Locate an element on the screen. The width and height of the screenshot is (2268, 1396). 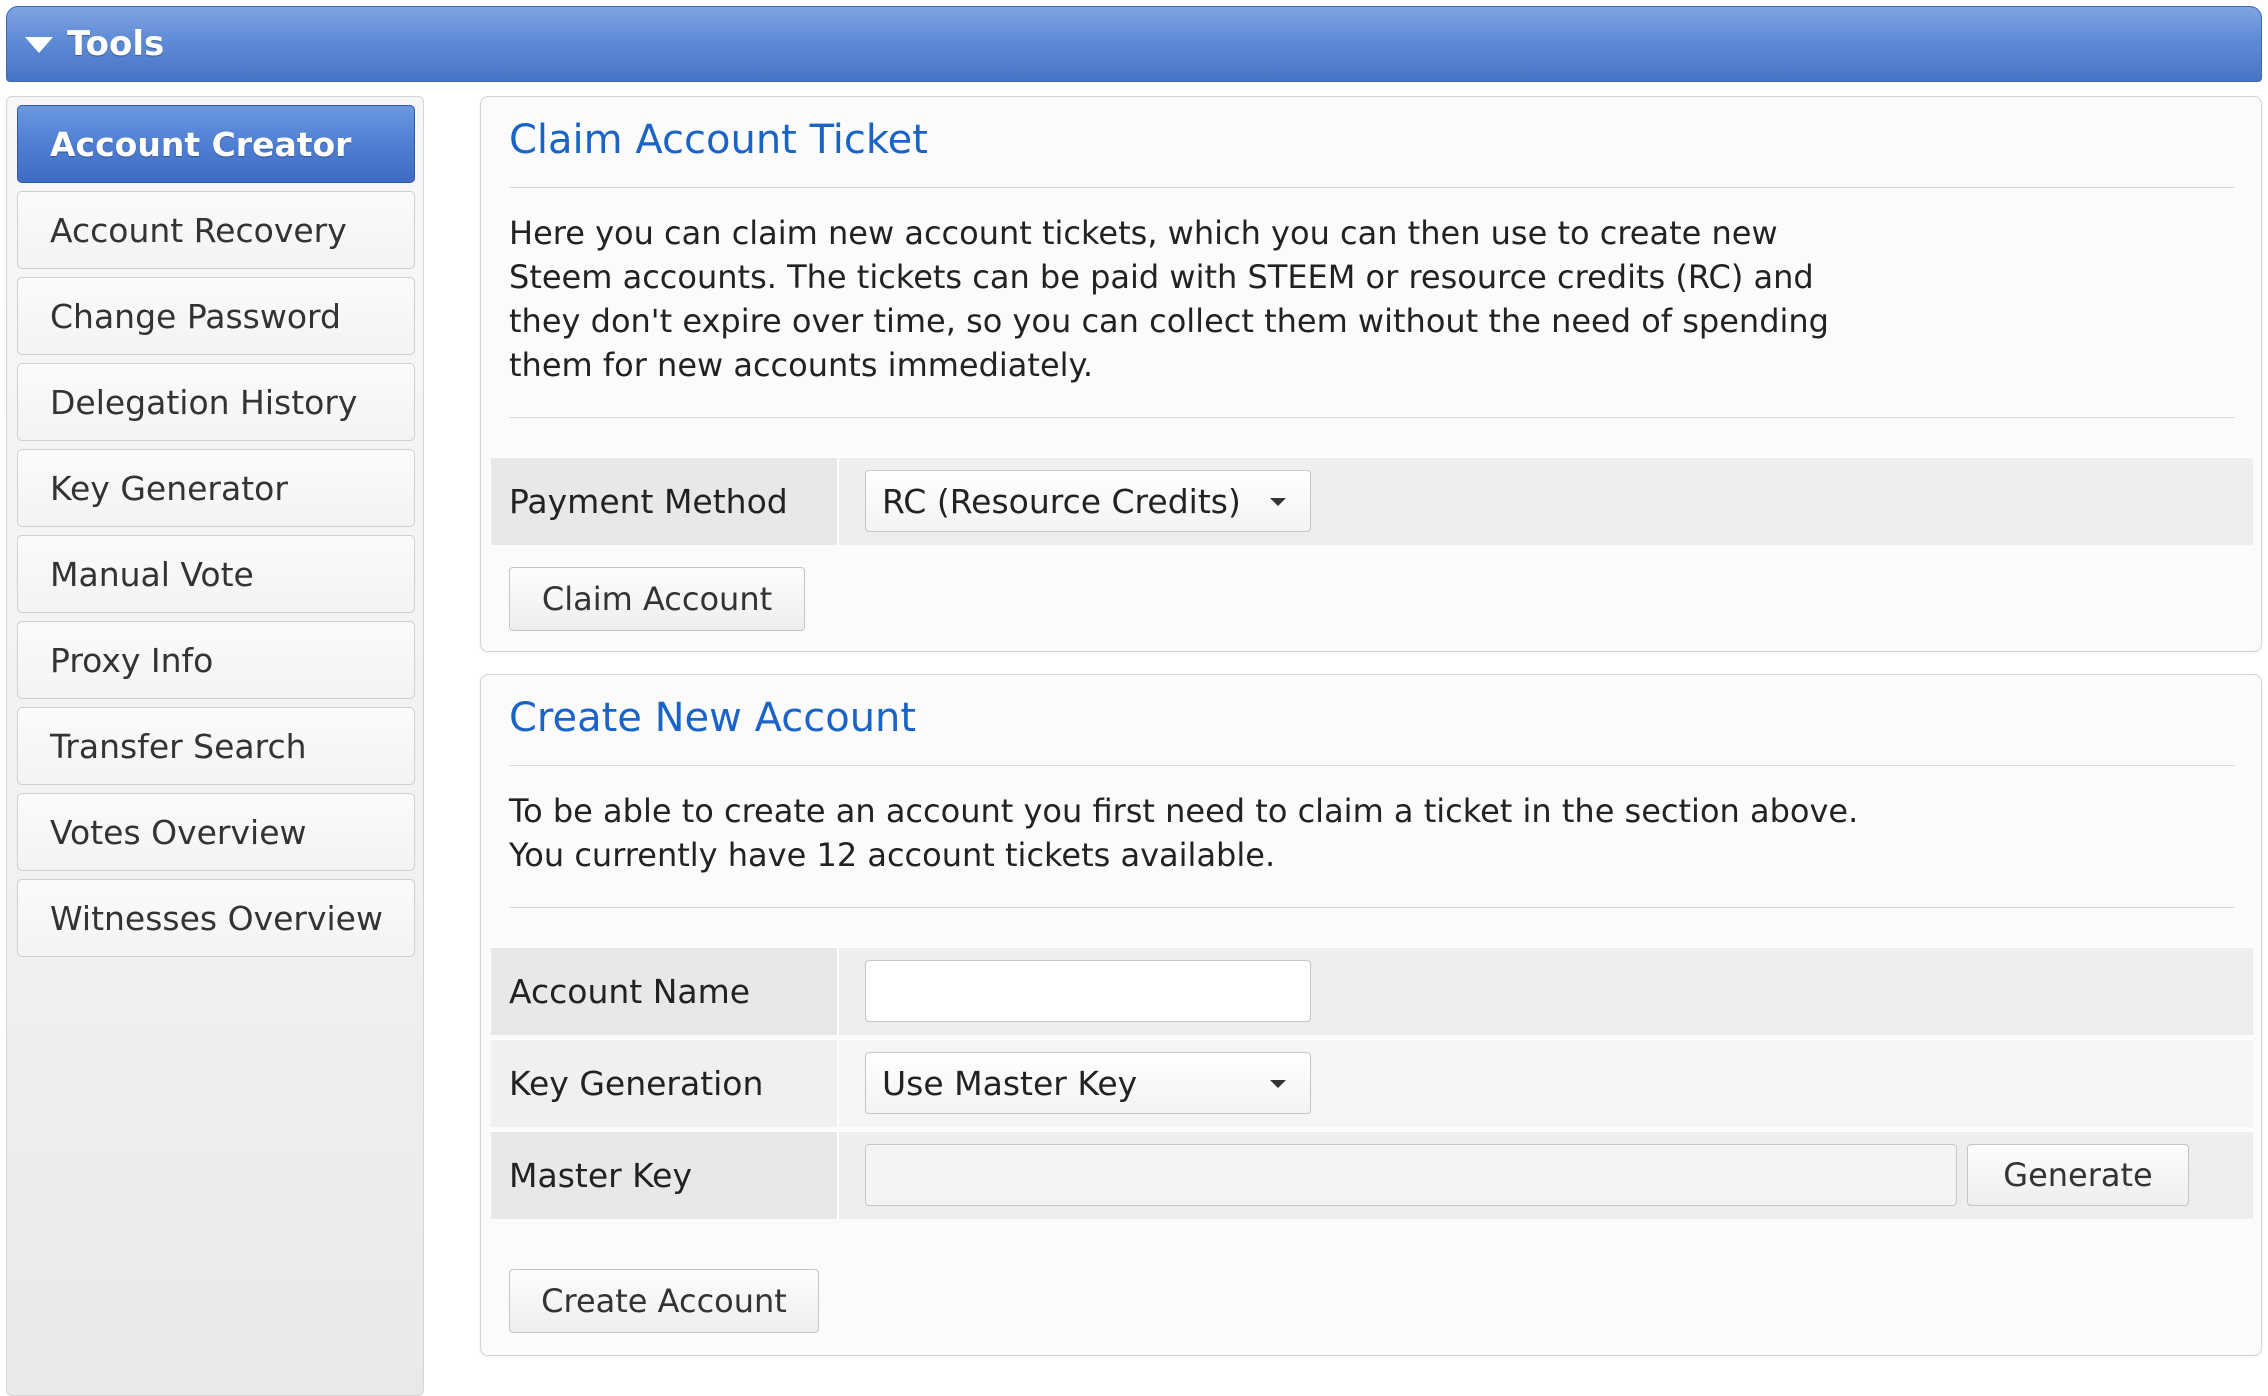
payment-method-row: Payment Method RC (Resource Credits) is located at coordinates (1372, 501).